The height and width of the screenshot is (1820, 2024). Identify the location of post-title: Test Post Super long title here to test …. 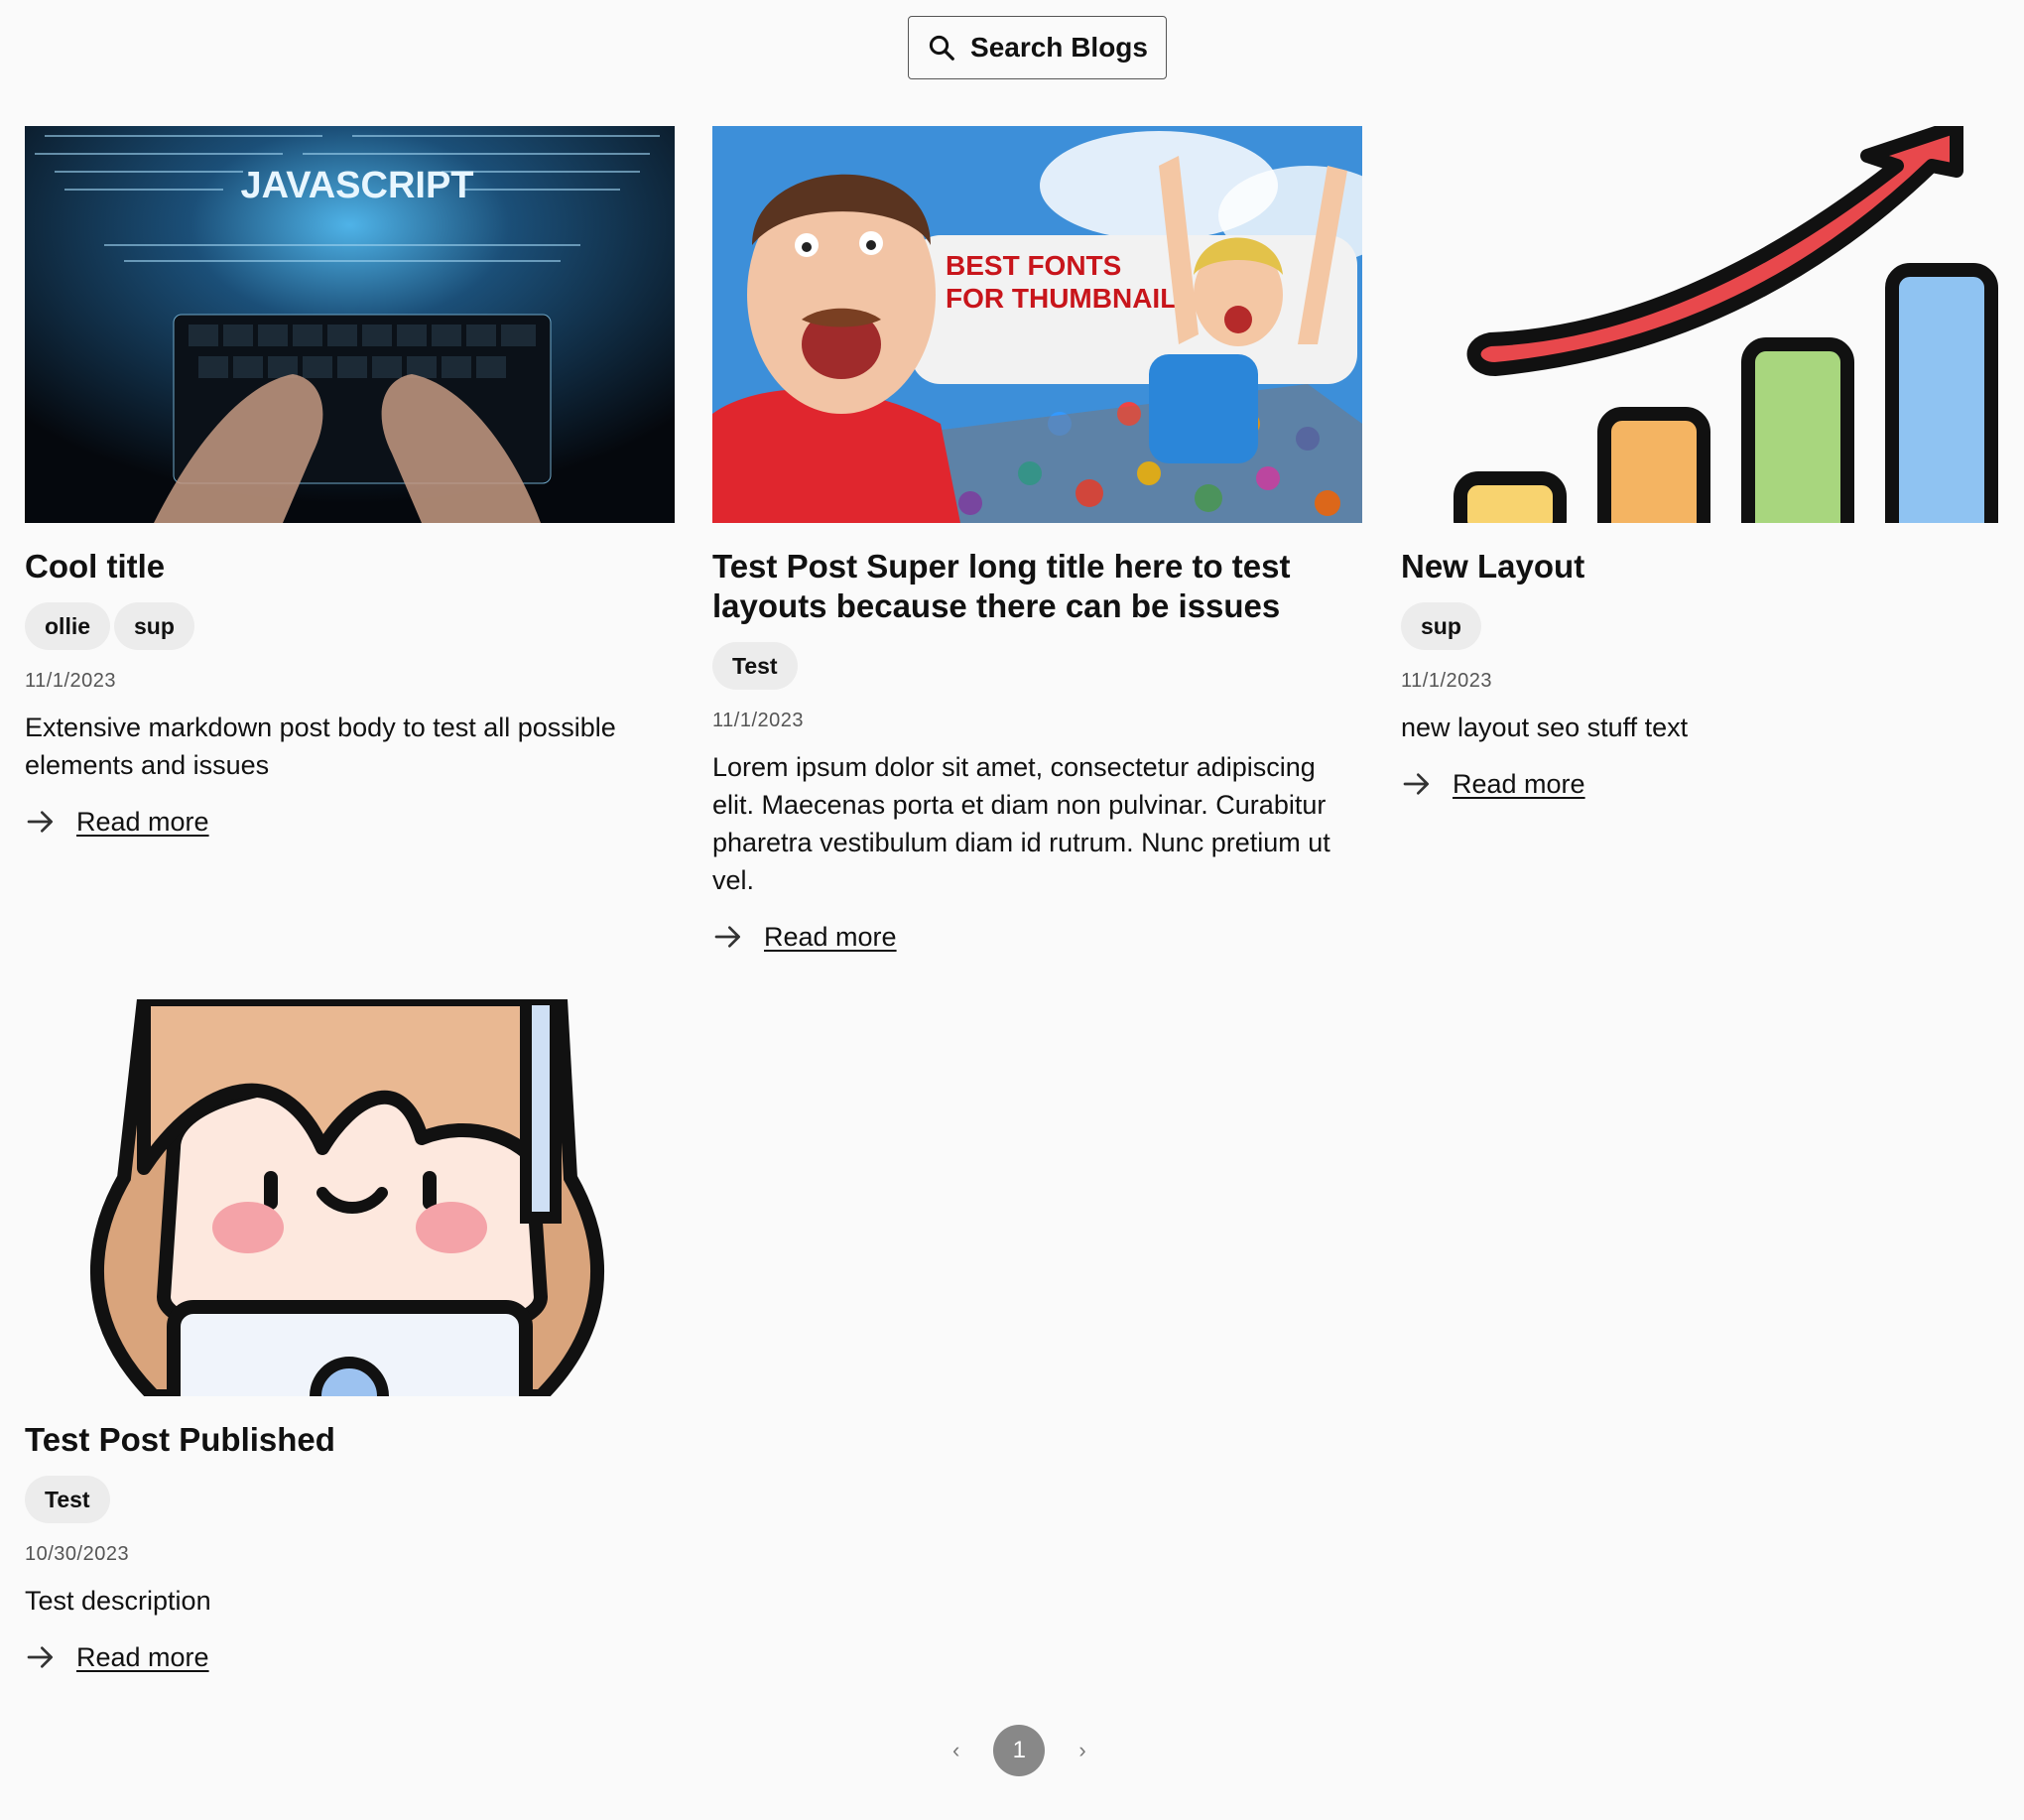
(1037, 586).